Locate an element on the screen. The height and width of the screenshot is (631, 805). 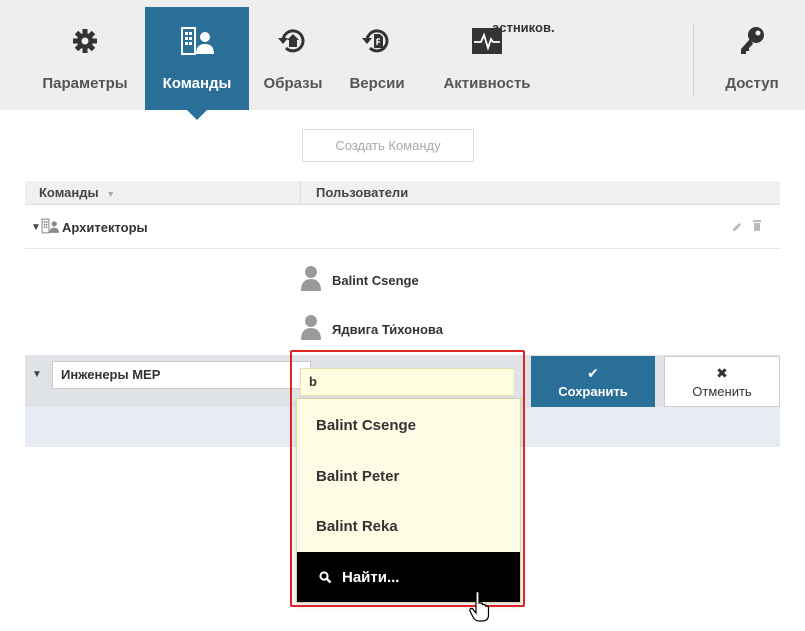
tab-versions: Версии is located at coordinates (377, 58).